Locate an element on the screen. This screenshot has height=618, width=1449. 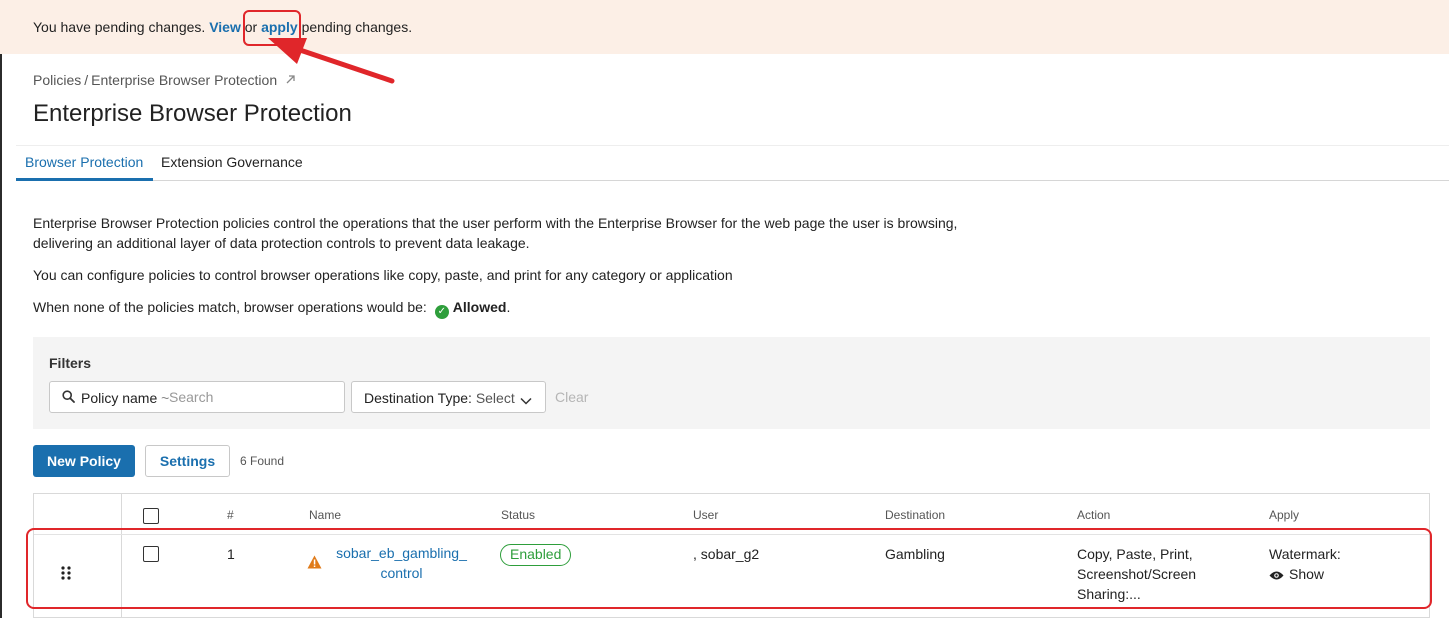
destination-type-select: Destination Type: Select is located at coordinates (448, 397).